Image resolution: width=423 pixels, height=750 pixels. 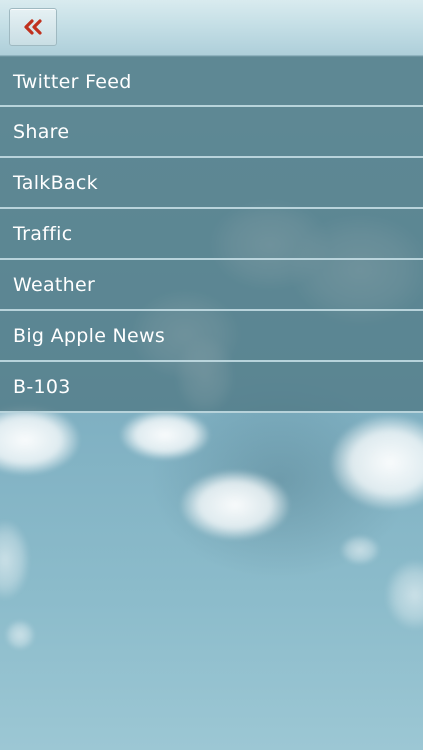 What do you see at coordinates (211, 183) in the screenshot?
I see `menu-item-talkback: TalkBack` at bounding box center [211, 183].